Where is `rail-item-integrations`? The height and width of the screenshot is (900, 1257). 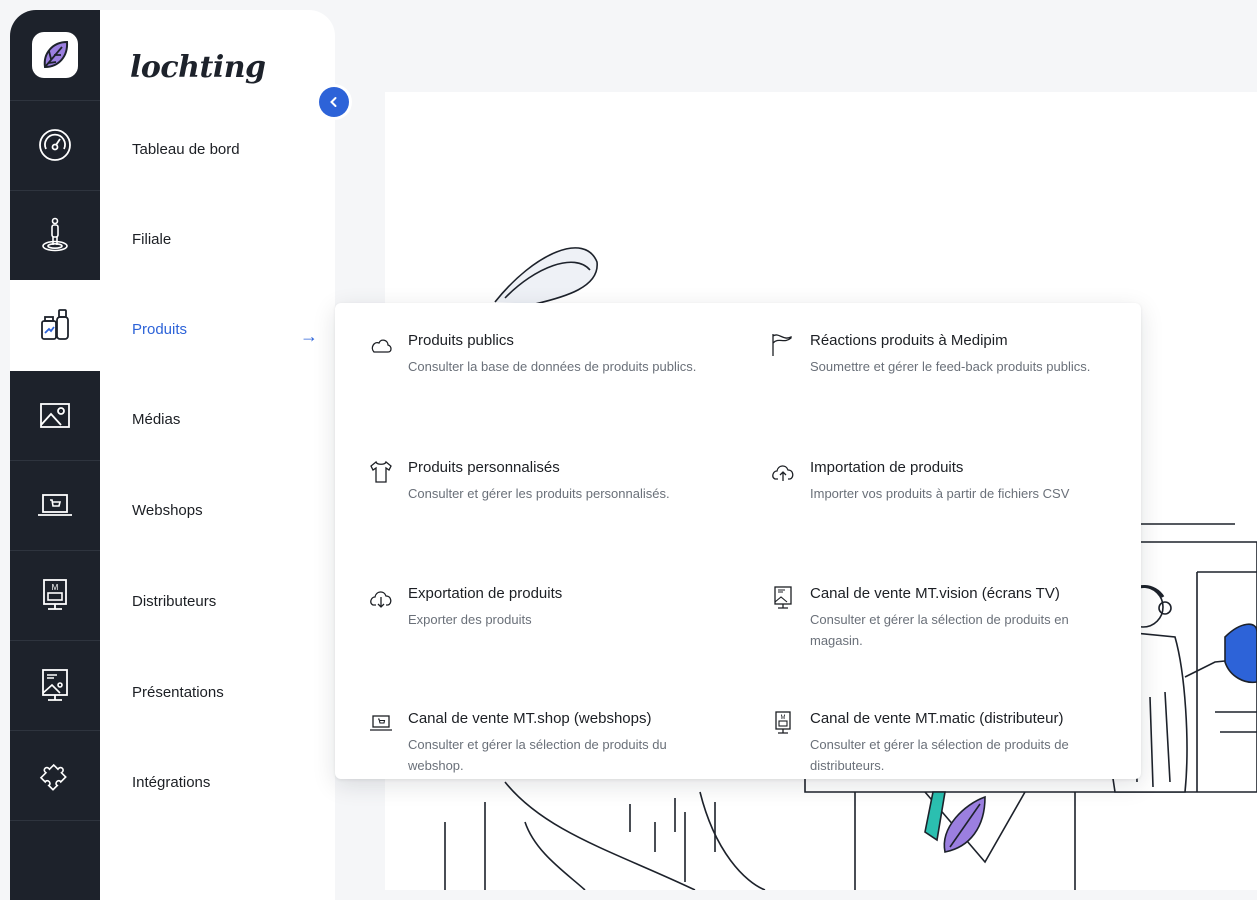
rail-item-integrations is located at coordinates (55, 775).